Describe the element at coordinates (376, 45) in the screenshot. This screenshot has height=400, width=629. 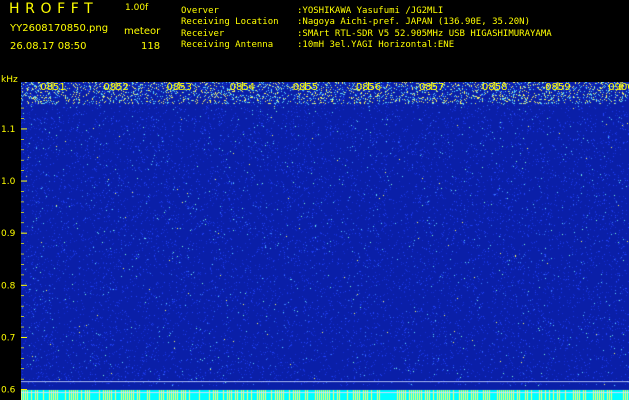
I see `info-value-antenna: :10mH 3el.YAGI Horizontal:ENE` at that location.